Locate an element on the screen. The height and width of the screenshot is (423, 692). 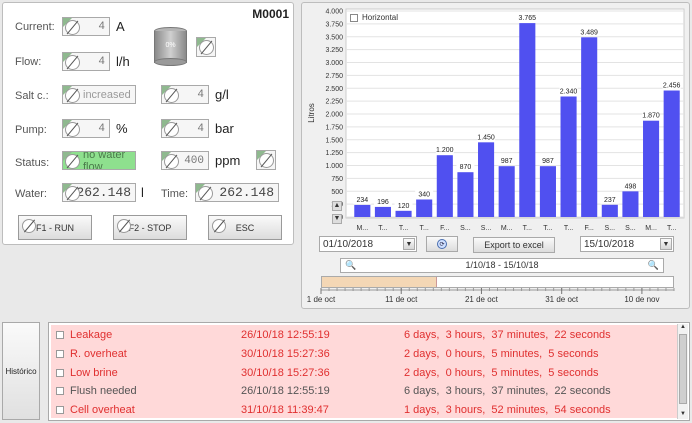
current-unit: A is located at coordinates (120, 26).